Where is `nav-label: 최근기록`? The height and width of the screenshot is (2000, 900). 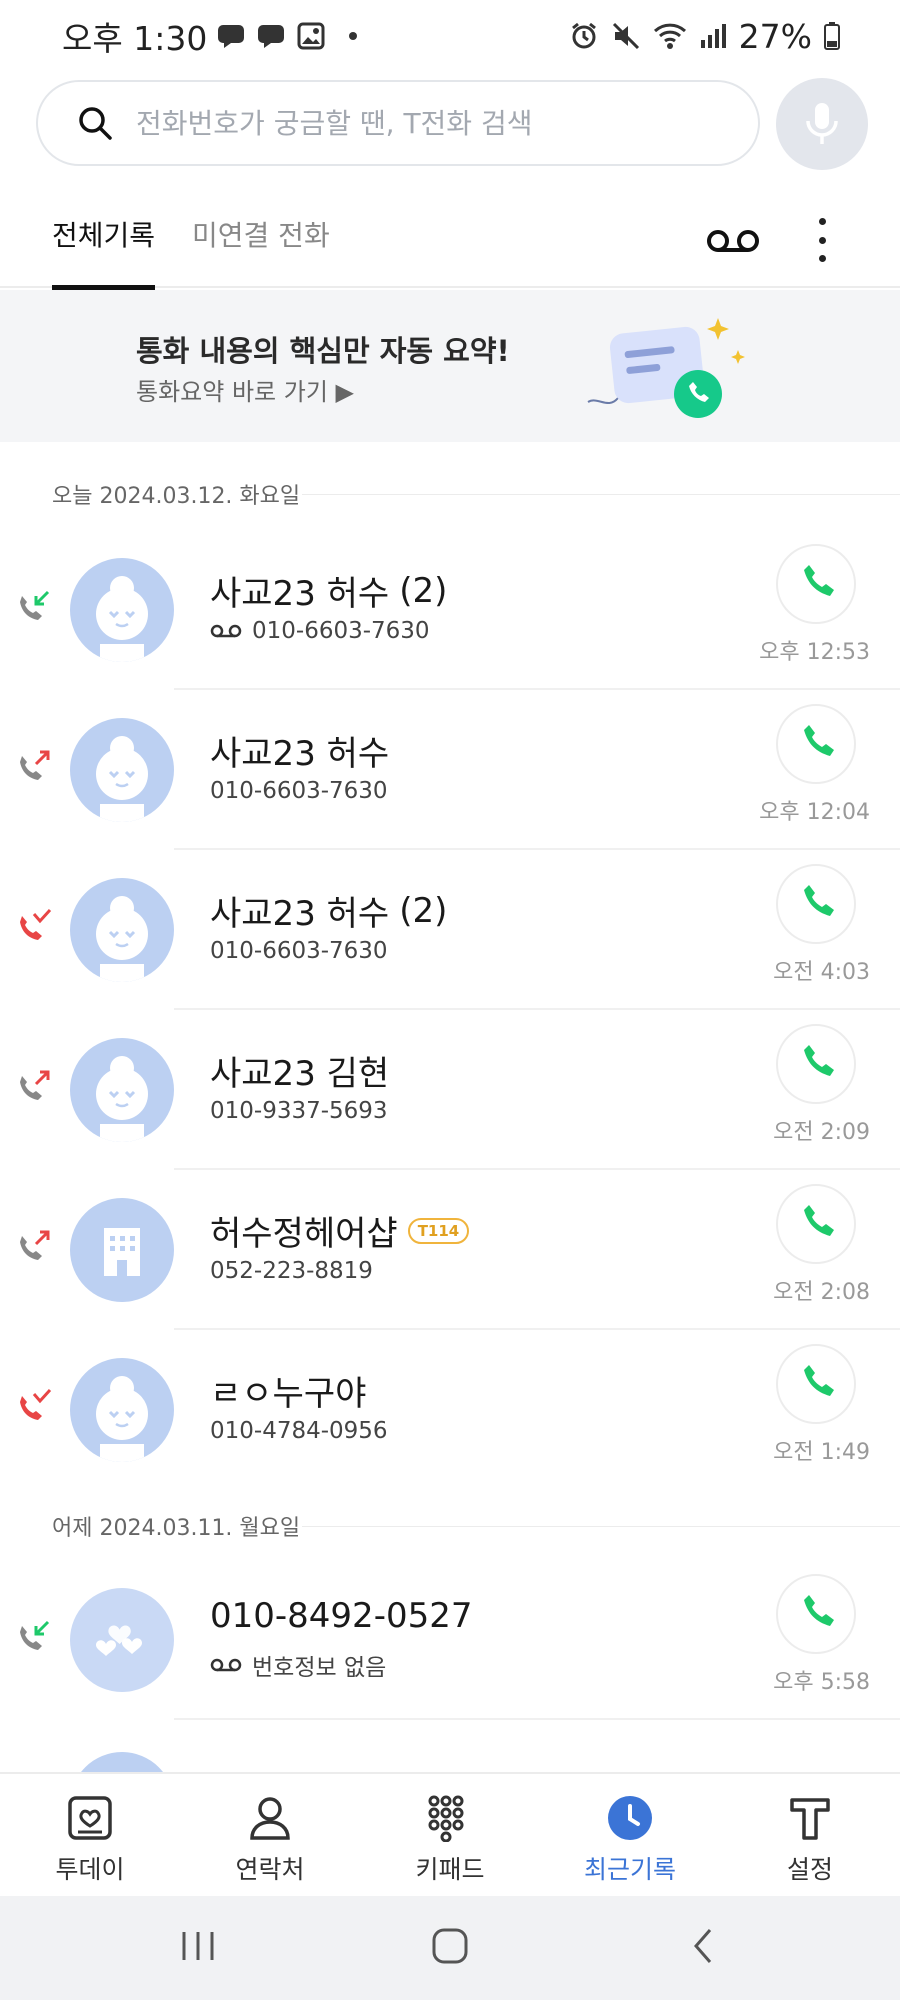
nav-label: 최근기록 is located at coordinates (629, 1869).